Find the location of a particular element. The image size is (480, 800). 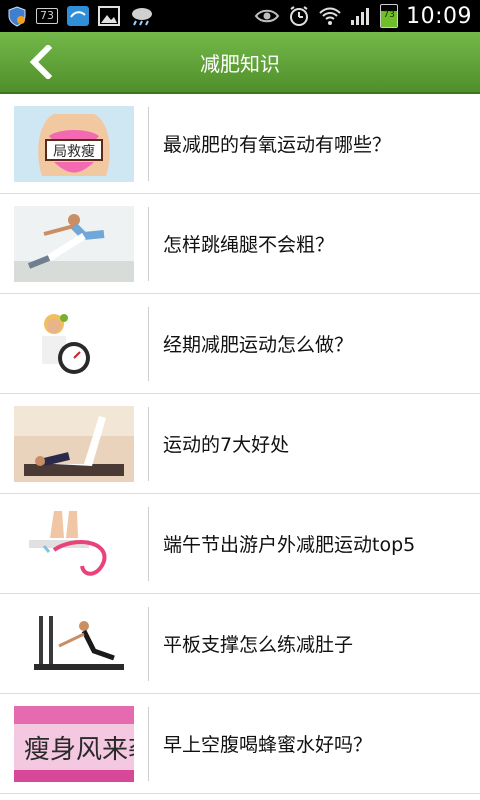

list-item: 瘦身风来袭 早上空腹喝蜂蜜水好吗？ is located at coordinates (240, 744).